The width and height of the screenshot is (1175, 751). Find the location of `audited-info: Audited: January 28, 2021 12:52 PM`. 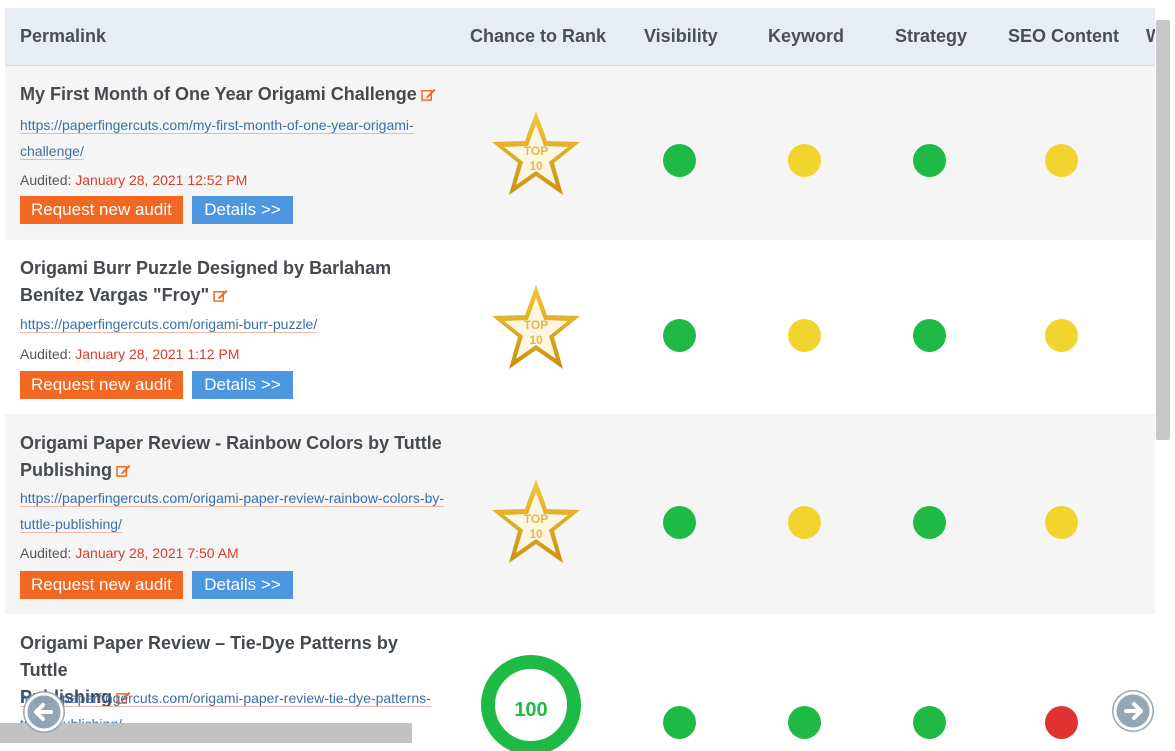

audited-info: Audited: January 28, 2021 12:52 PM is located at coordinates (134, 180).